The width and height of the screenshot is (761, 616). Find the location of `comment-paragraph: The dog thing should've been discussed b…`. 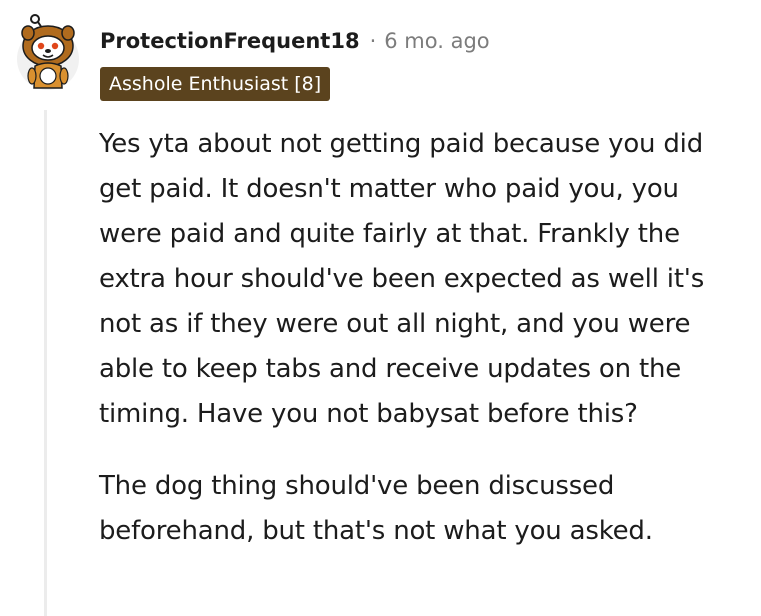

comment-paragraph: The dog thing should've been discussed b… is located at coordinates (376, 508).